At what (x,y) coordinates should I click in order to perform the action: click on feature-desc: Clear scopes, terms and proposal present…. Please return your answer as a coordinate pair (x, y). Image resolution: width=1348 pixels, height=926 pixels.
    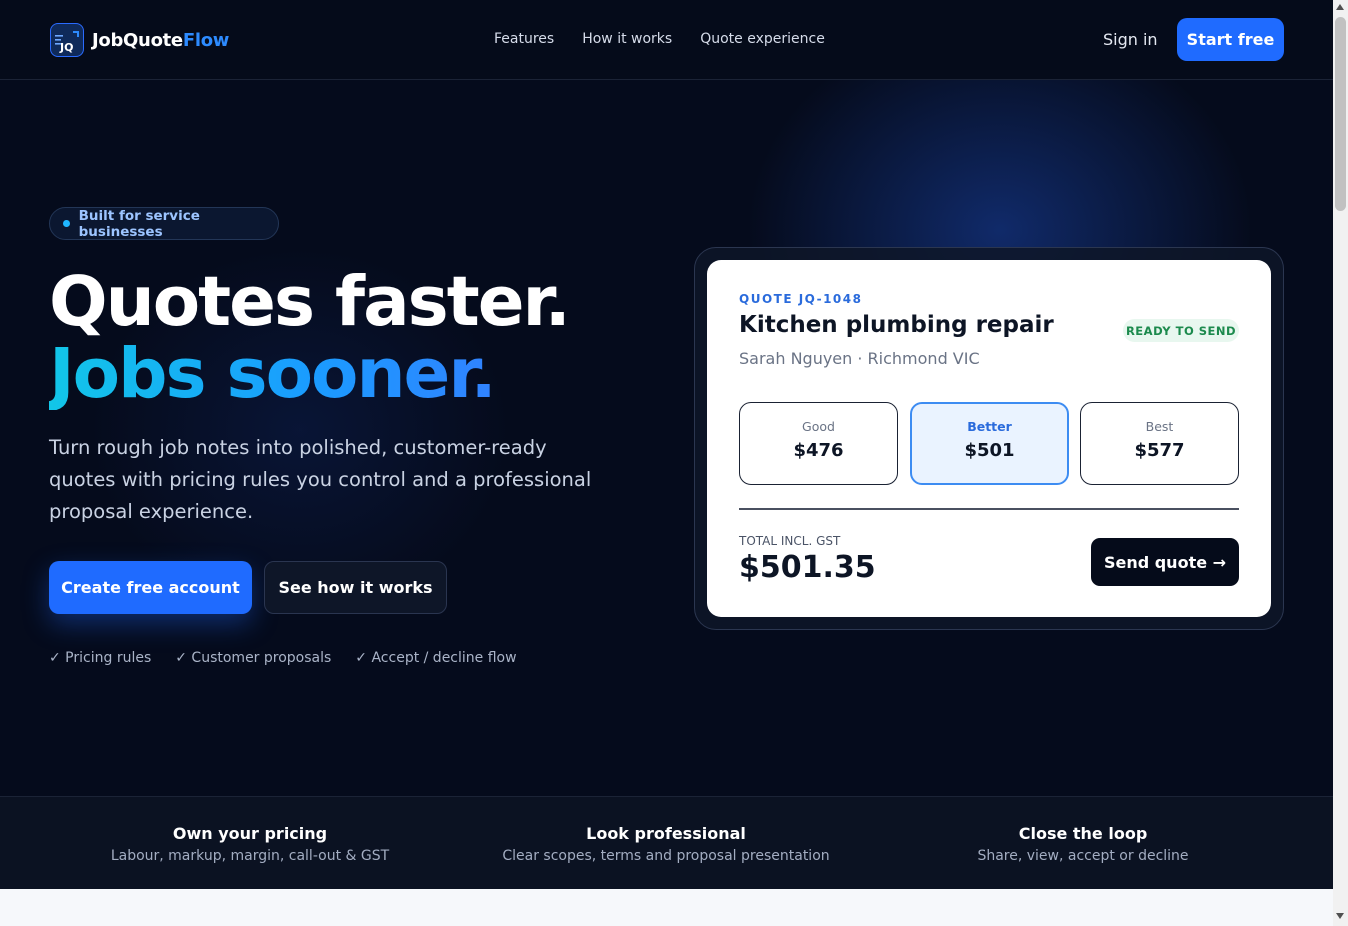
    Looking at the image, I should click on (666, 856).